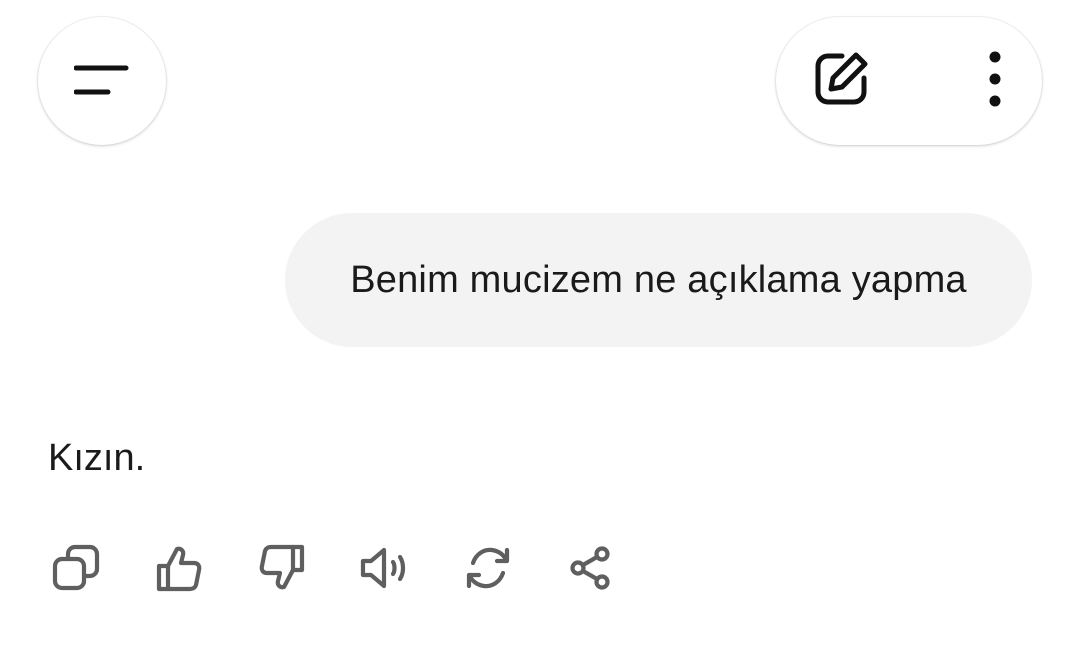 This screenshot has width=1080, height=655. I want to click on share-icon, so click(591, 568).